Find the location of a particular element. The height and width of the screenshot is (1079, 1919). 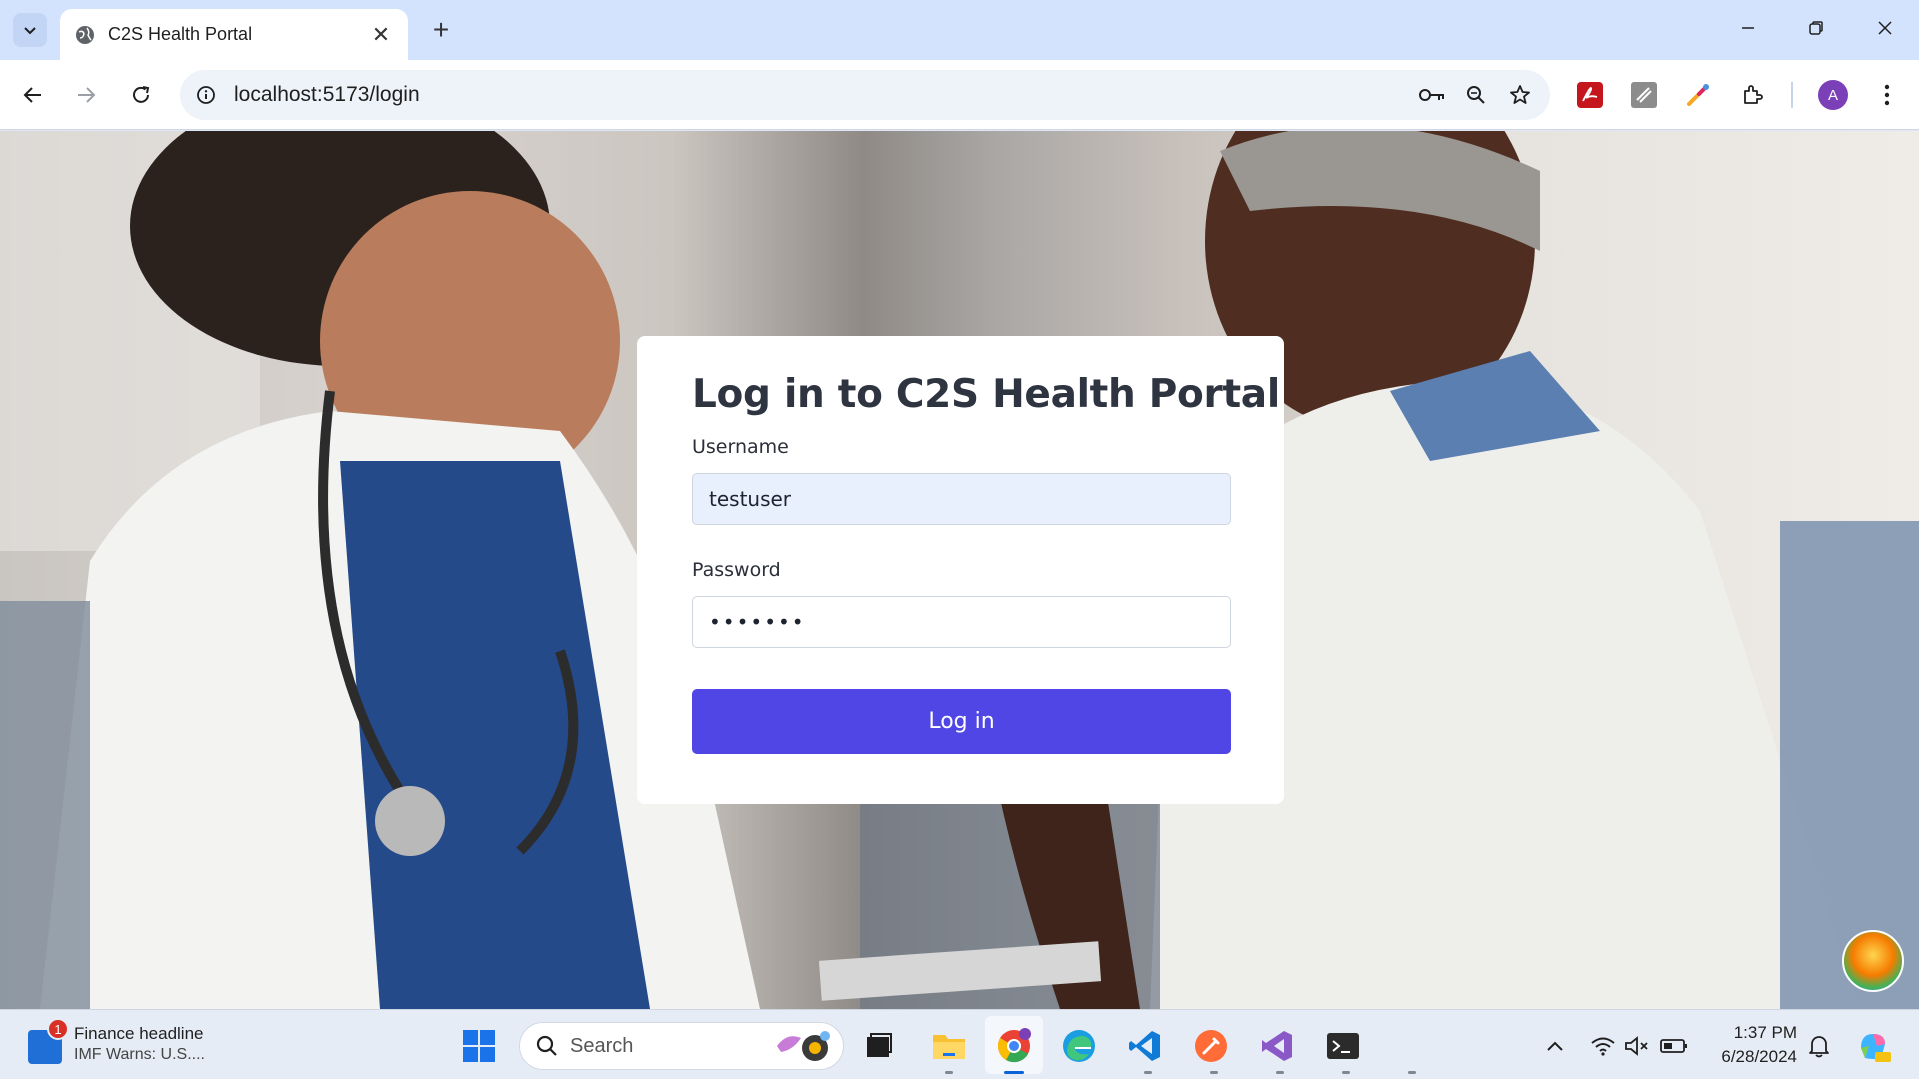

copilot-button is located at coordinates (1873, 1046).